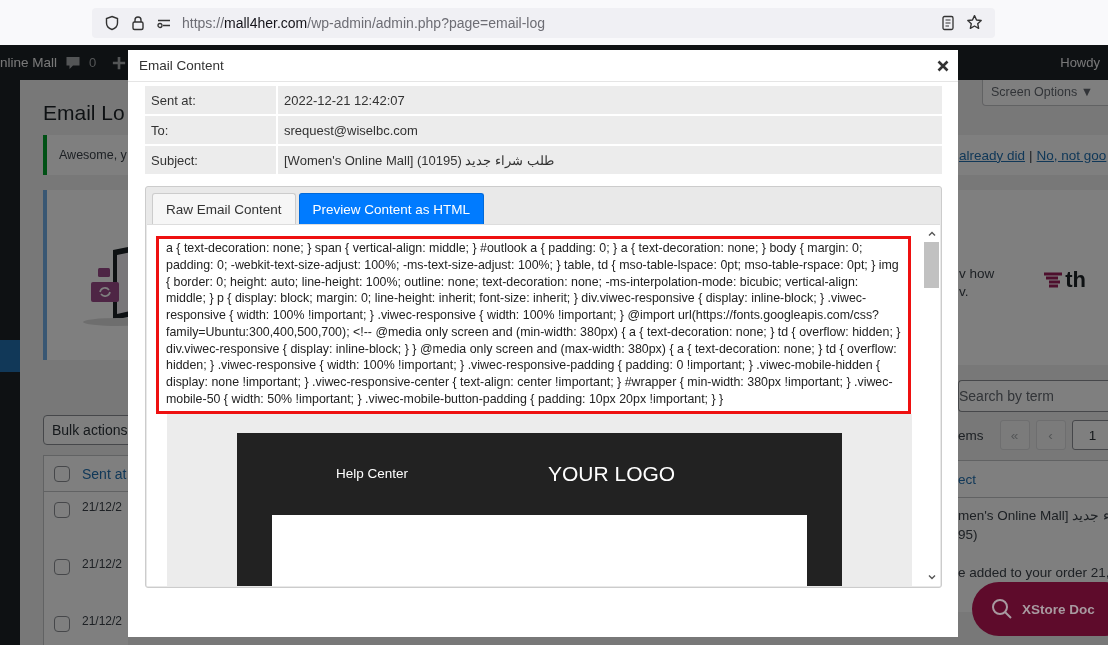 This screenshot has height=645, width=1108. Describe the element at coordinates (977, 274) in the screenshot. I see `banner-text: v how` at that location.